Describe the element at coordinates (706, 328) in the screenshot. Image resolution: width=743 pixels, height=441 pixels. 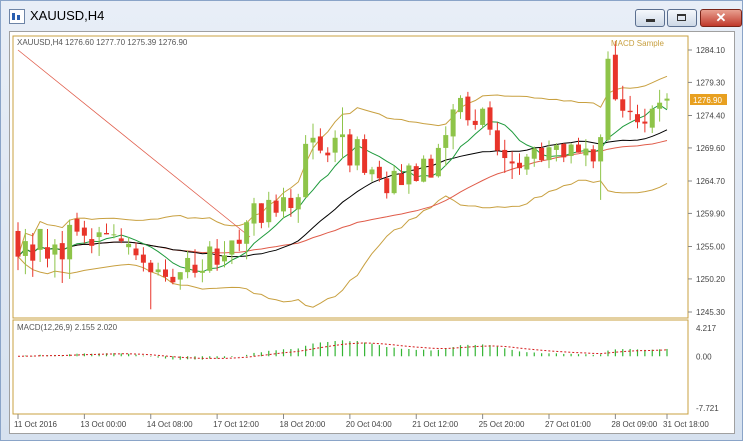
I see `macd-axis-label: 4.217` at that location.